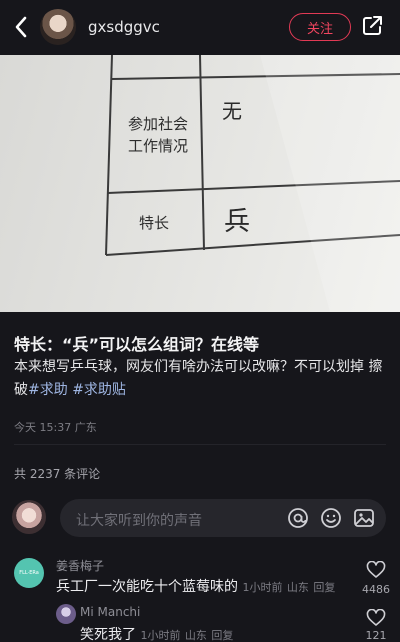 Image resolution: width=400 pixels, height=642 pixels. What do you see at coordinates (21, 27) in the screenshot?
I see `back-arrow-icon` at bounding box center [21, 27].